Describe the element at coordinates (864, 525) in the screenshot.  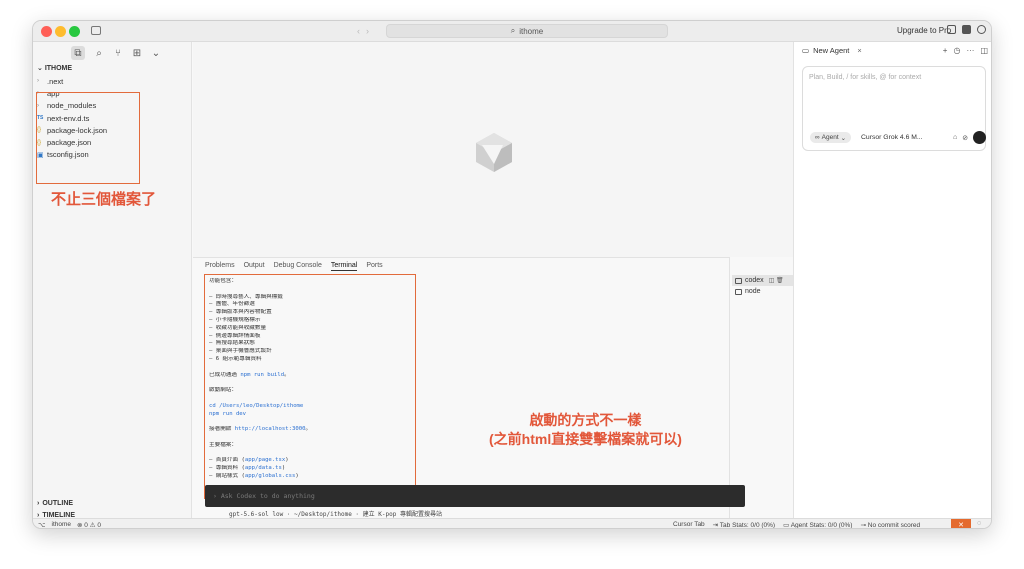
I see `commit-icon: ⊸` at that location.